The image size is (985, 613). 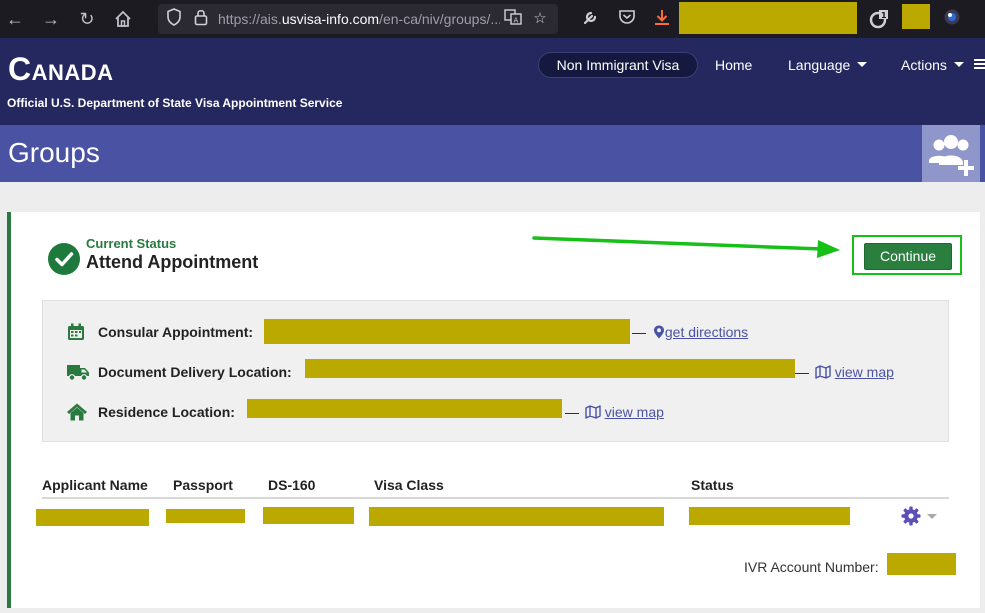 I want to click on redacted-applicant-name, so click(x=92, y=517).